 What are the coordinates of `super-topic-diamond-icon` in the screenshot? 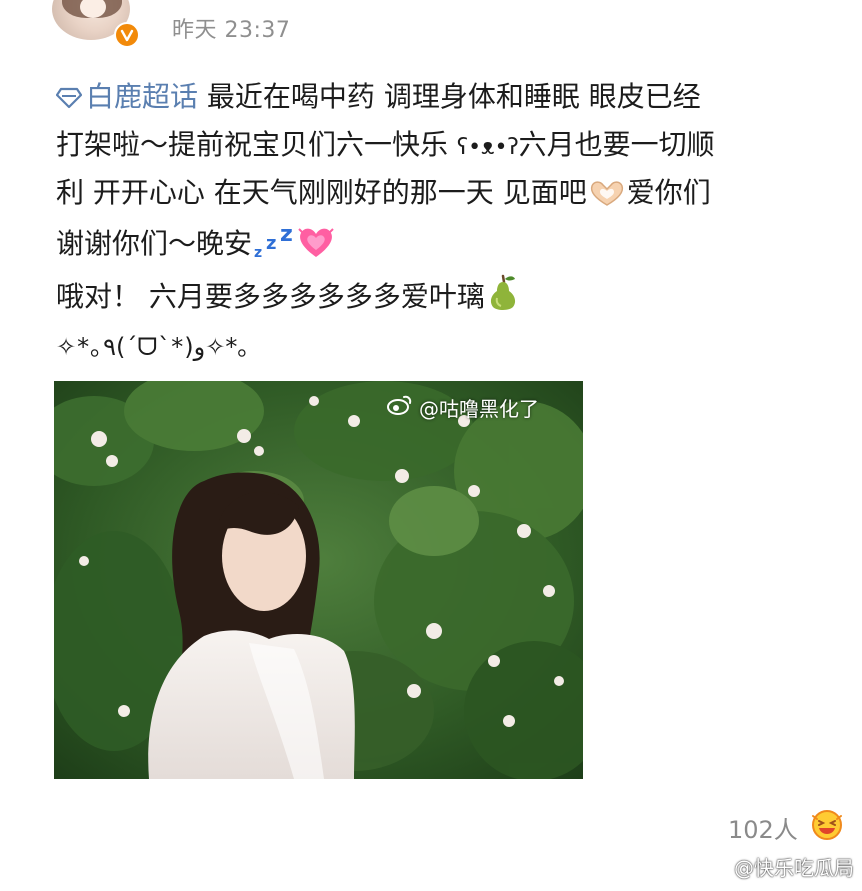 It's located at (69, 99).